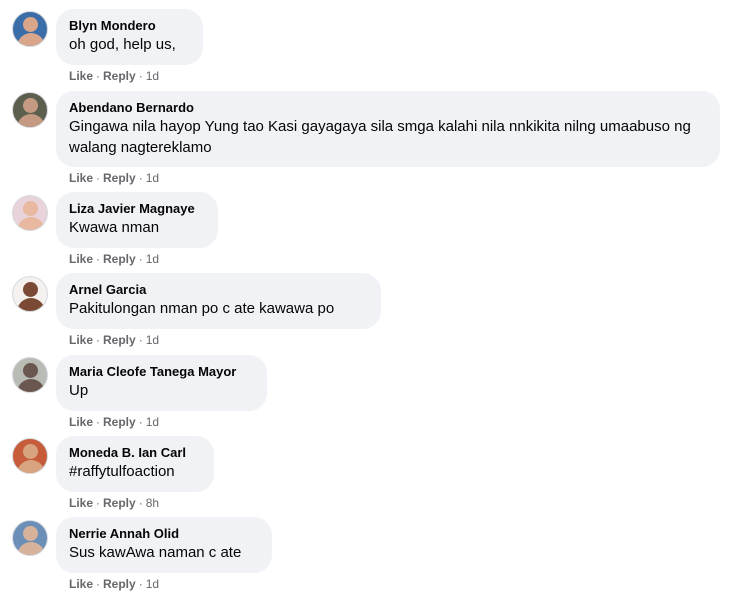  I want to click on comment-bubble: Liza Javier Magnaye Kwawa nman, so click(137, 220).